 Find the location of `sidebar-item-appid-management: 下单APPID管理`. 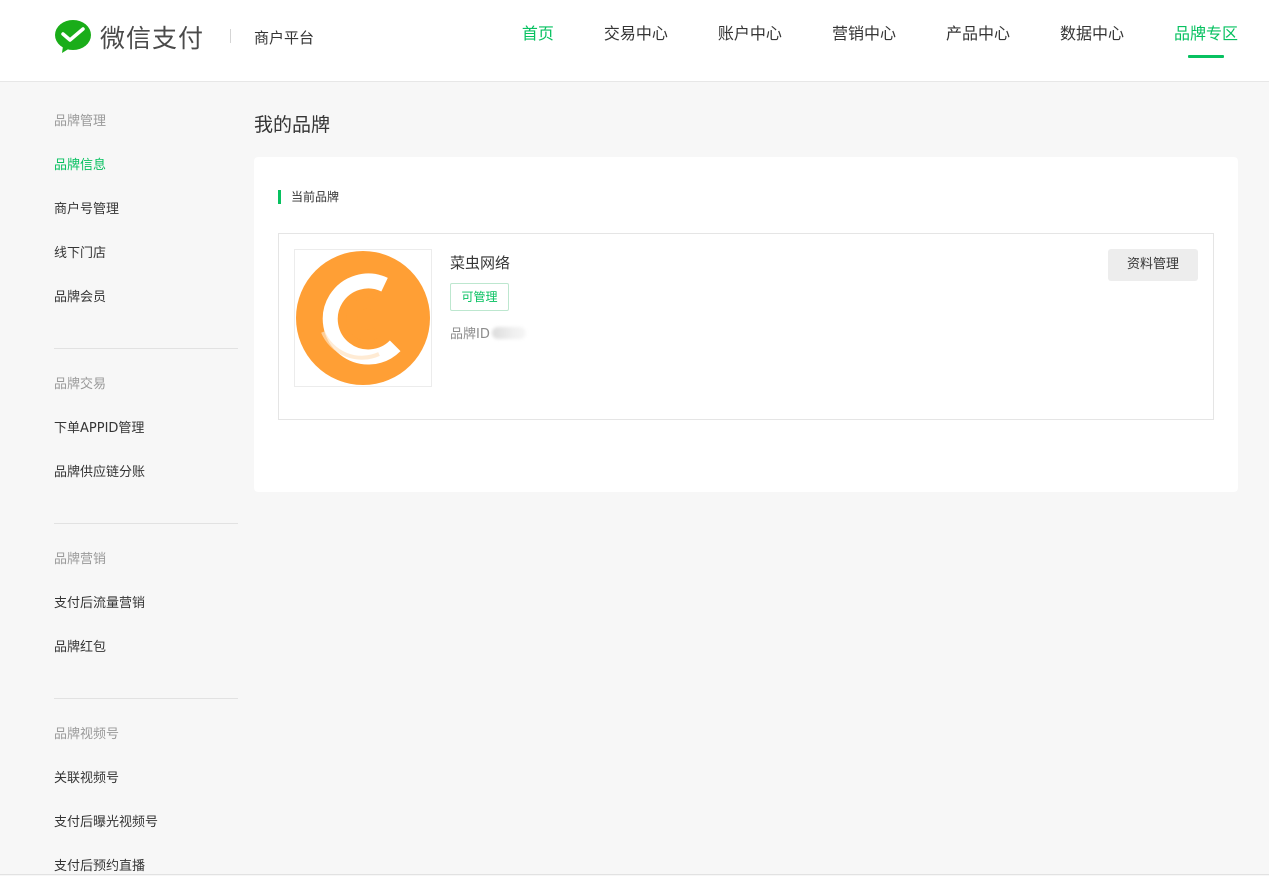

sidebar-item-appid-management: 下单APPID管理 is located at coordinates (146, 429).